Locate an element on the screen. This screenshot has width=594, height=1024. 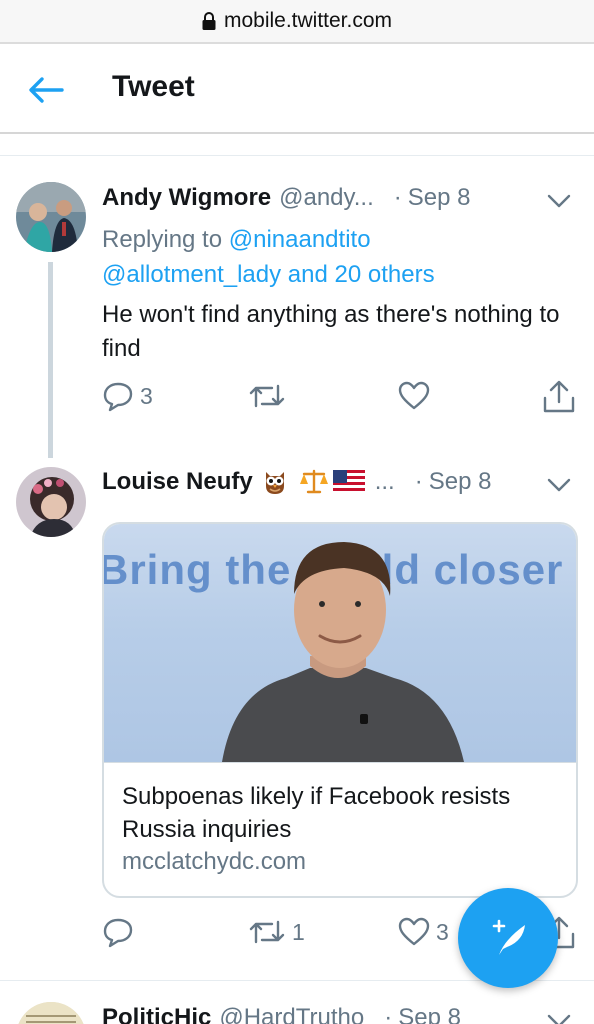
share-button is located at coordinates (559, 397).